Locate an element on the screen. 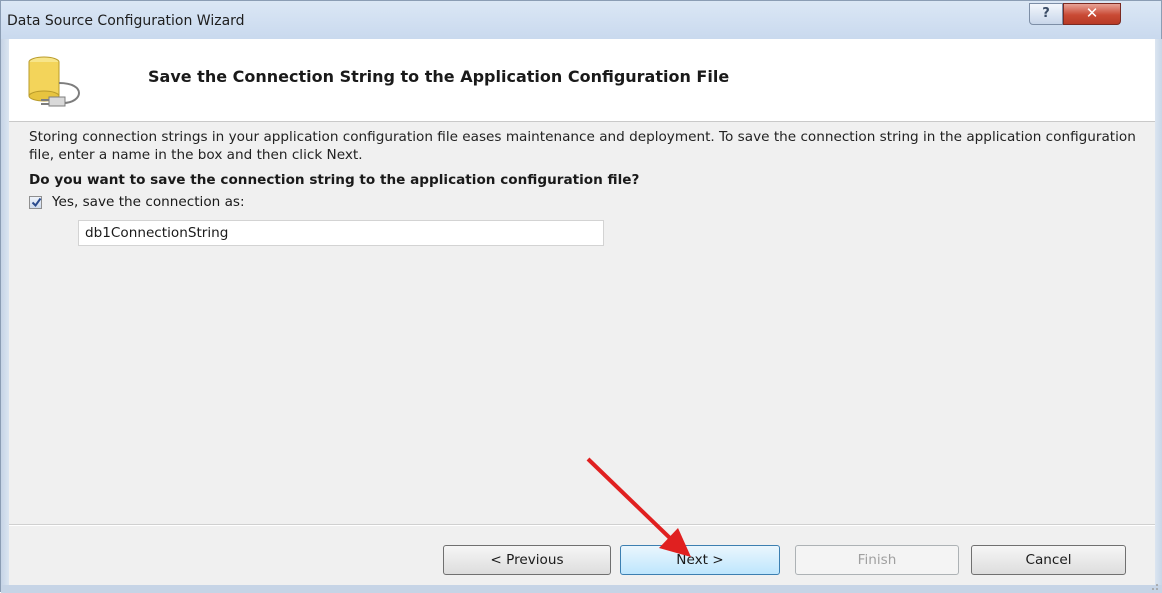 The height and width of the screenshot is (593, 1162). close-button: ✕ is located at coordinates (1092, 14).